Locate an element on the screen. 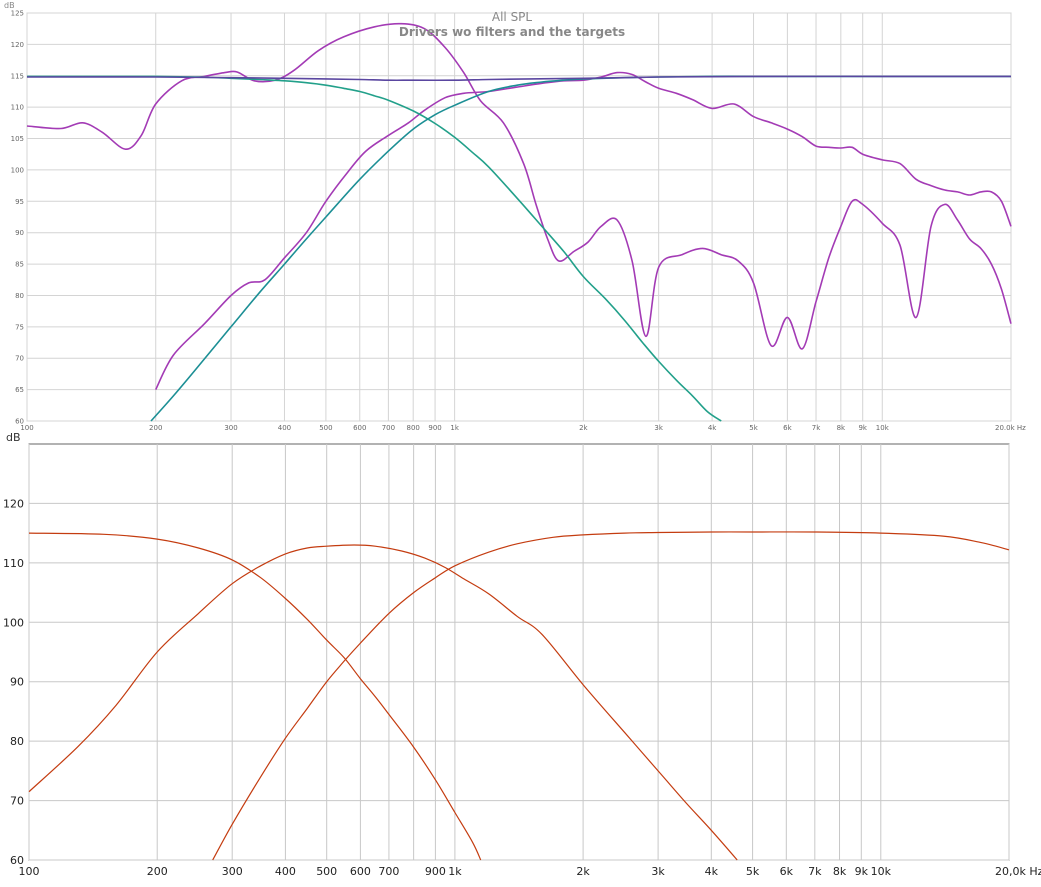  y-tick-label: 125 is located at coordinates (17, 14).